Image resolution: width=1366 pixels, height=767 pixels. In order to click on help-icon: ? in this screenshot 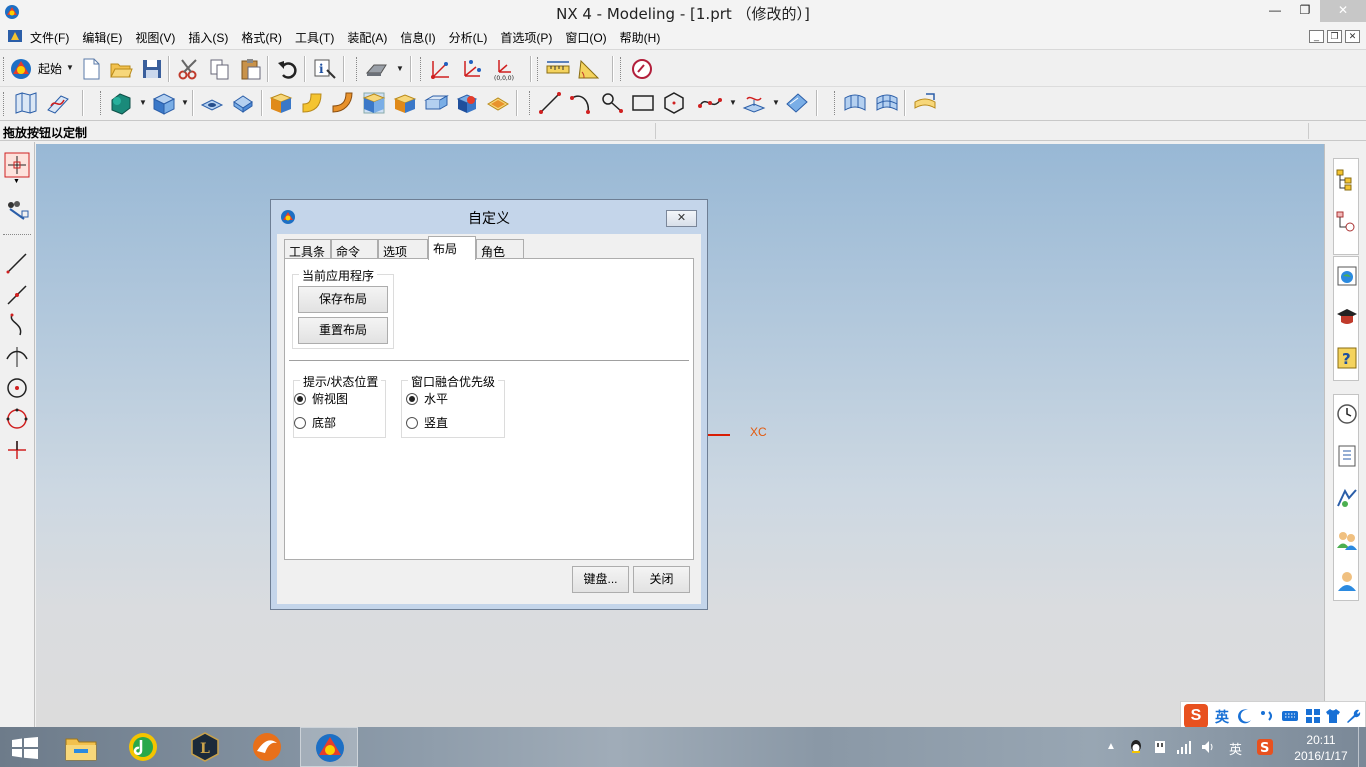, I will do `click(1347, 358)`.